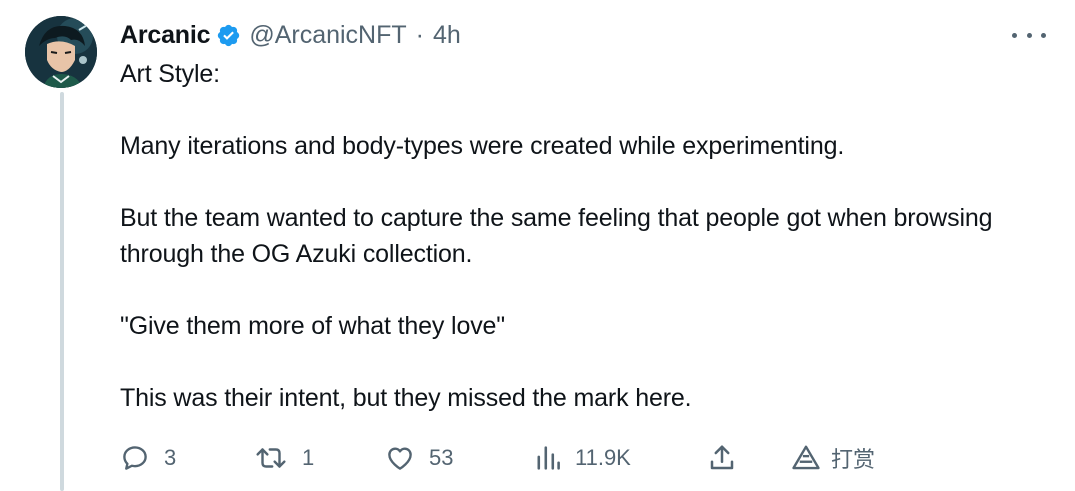 This screenshot has width=1075, height=491. I want to click on analytics-bars-icon, so click(548, 458).